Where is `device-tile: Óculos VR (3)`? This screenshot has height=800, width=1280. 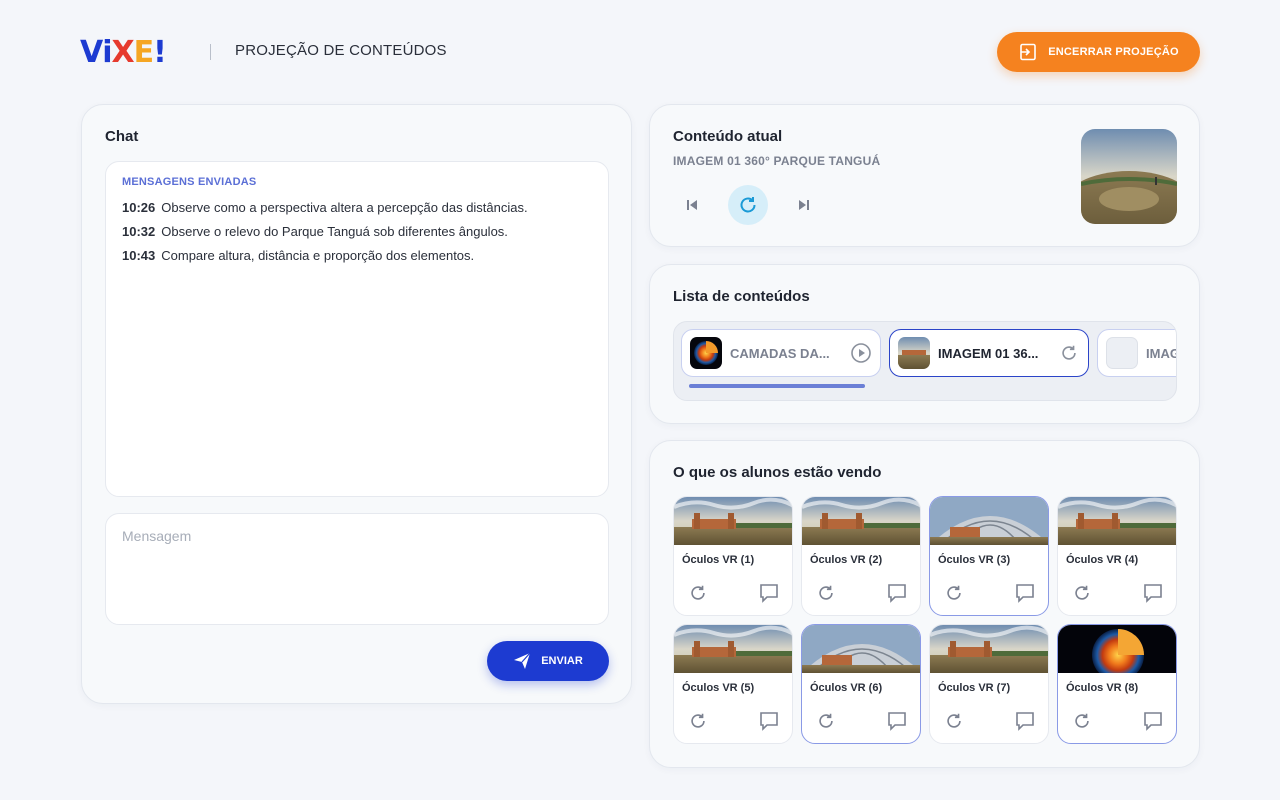
device-tile: Óculos VR (3) is located at coordinates (989, 556).